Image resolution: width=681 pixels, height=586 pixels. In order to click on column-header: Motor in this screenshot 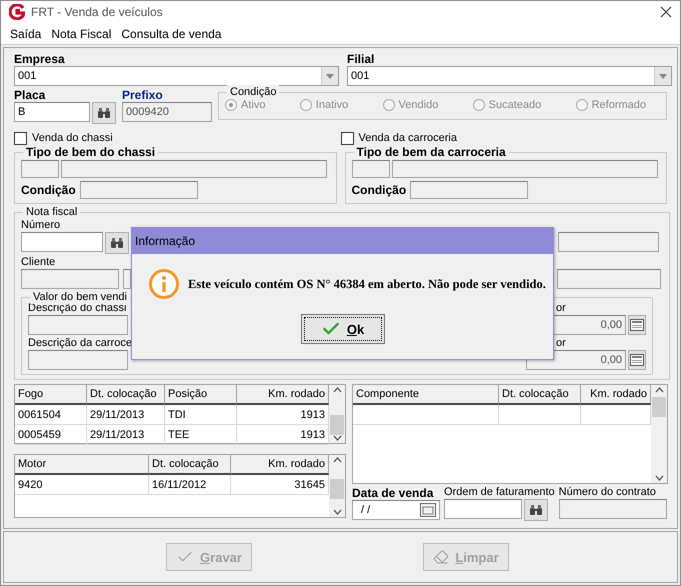, I will do `click(82, 465)`.